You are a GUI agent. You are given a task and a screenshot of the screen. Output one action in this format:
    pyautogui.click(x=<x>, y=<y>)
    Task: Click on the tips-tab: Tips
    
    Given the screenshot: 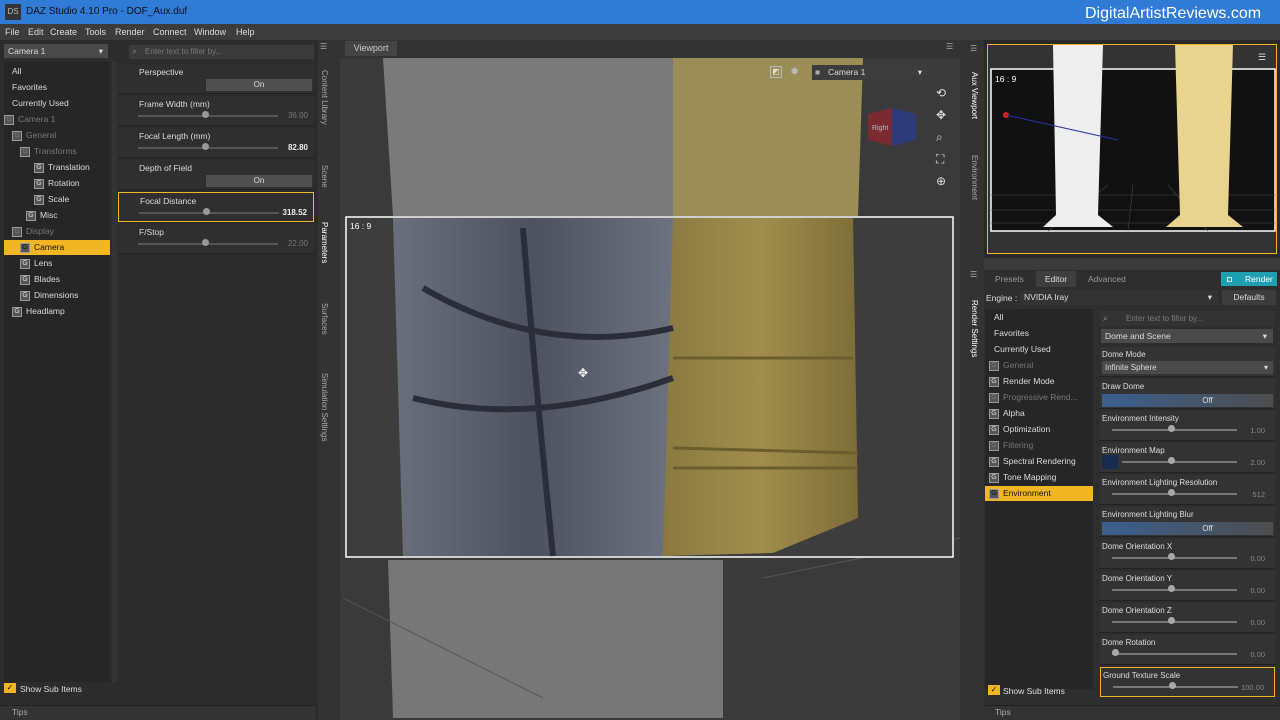 What is the action you would take?
    pyautogui.click(x=20, y=712)
    